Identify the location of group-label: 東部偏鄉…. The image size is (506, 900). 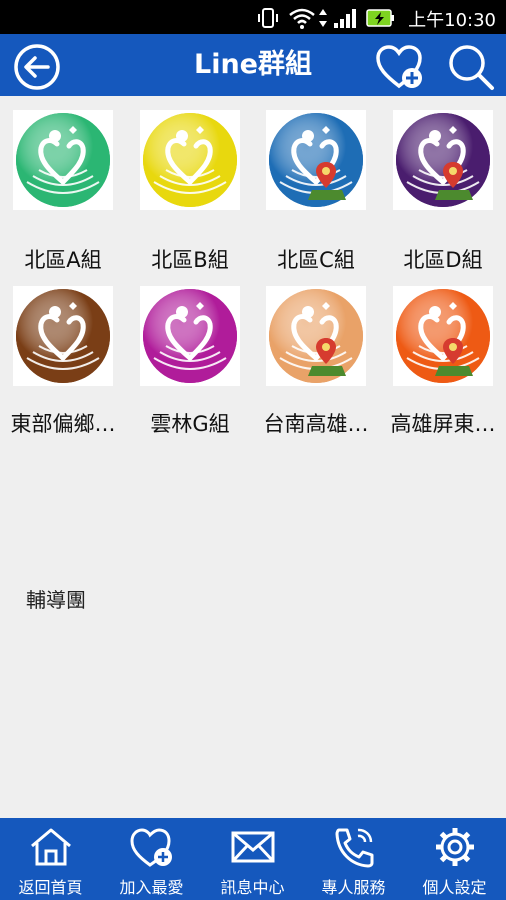
(63, 424).